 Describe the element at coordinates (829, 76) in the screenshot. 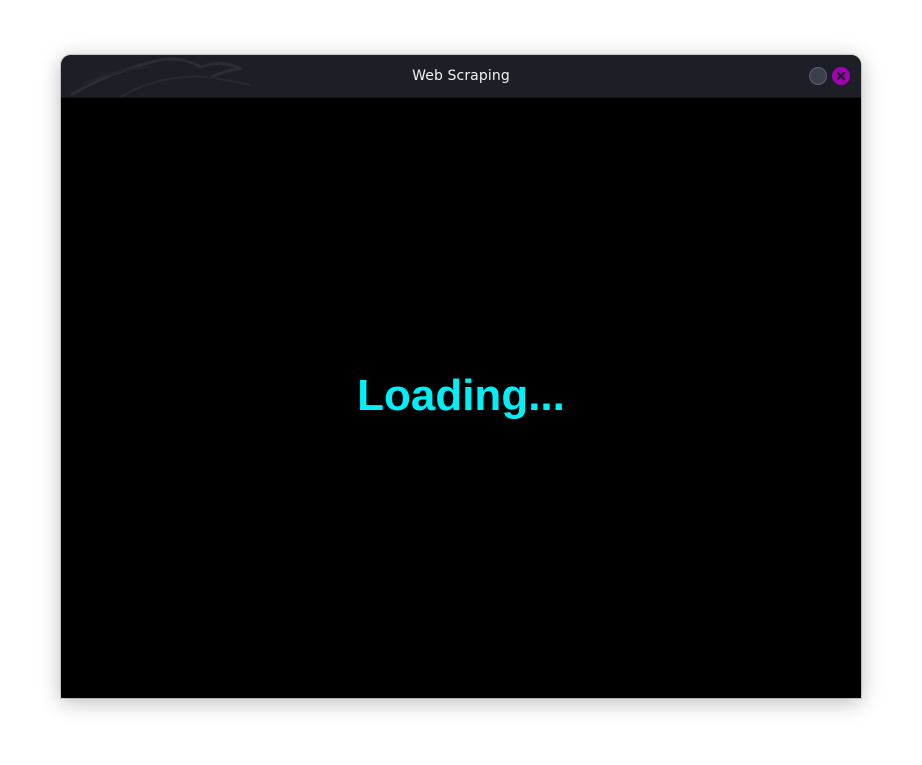

I see `window-controls` at that location.